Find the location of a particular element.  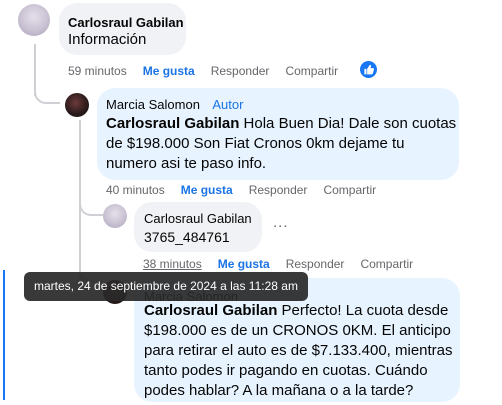

focus-marker-line is located at coordinates (4, 335).